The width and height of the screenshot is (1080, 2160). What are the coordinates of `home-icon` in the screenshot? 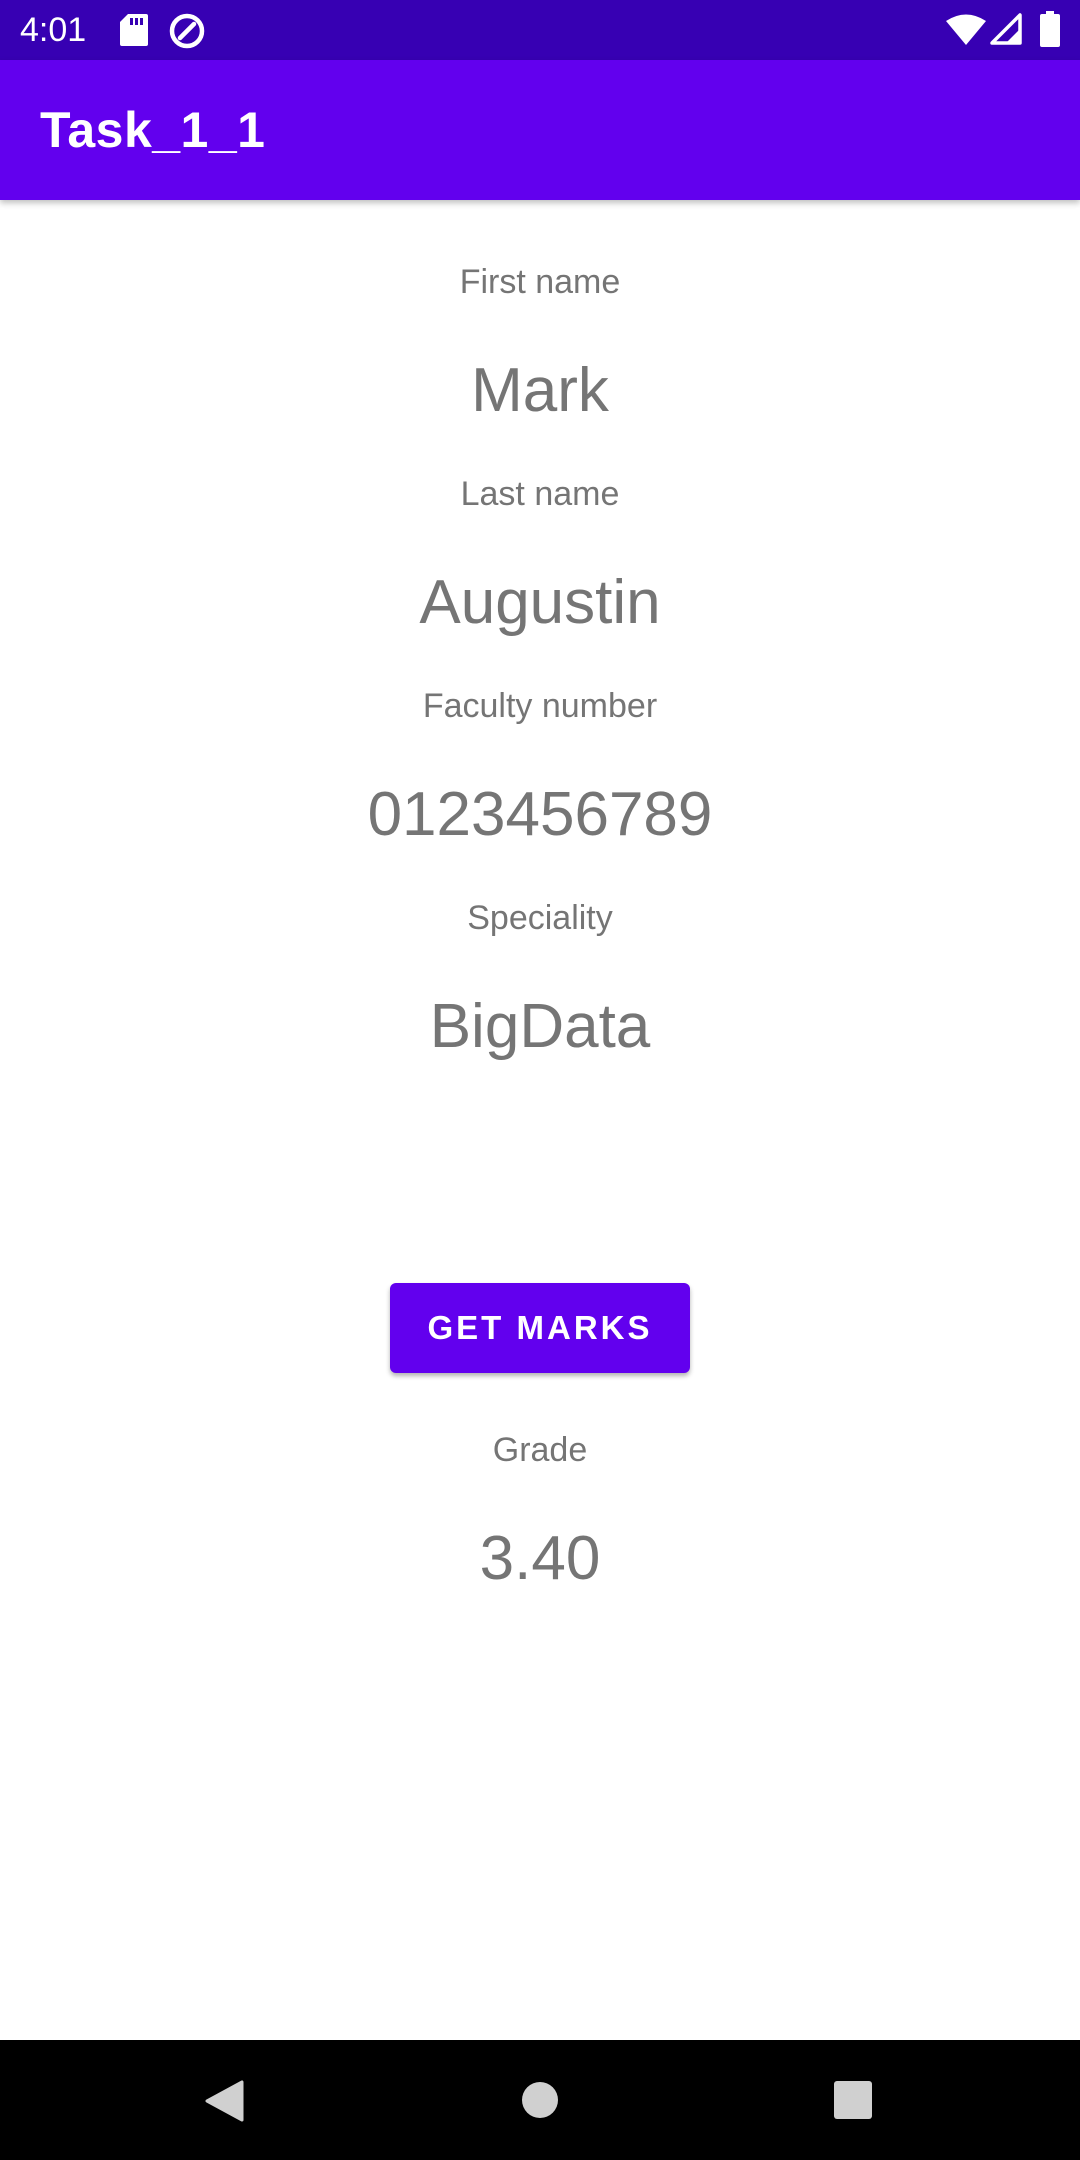 It's located at (540, 2100).